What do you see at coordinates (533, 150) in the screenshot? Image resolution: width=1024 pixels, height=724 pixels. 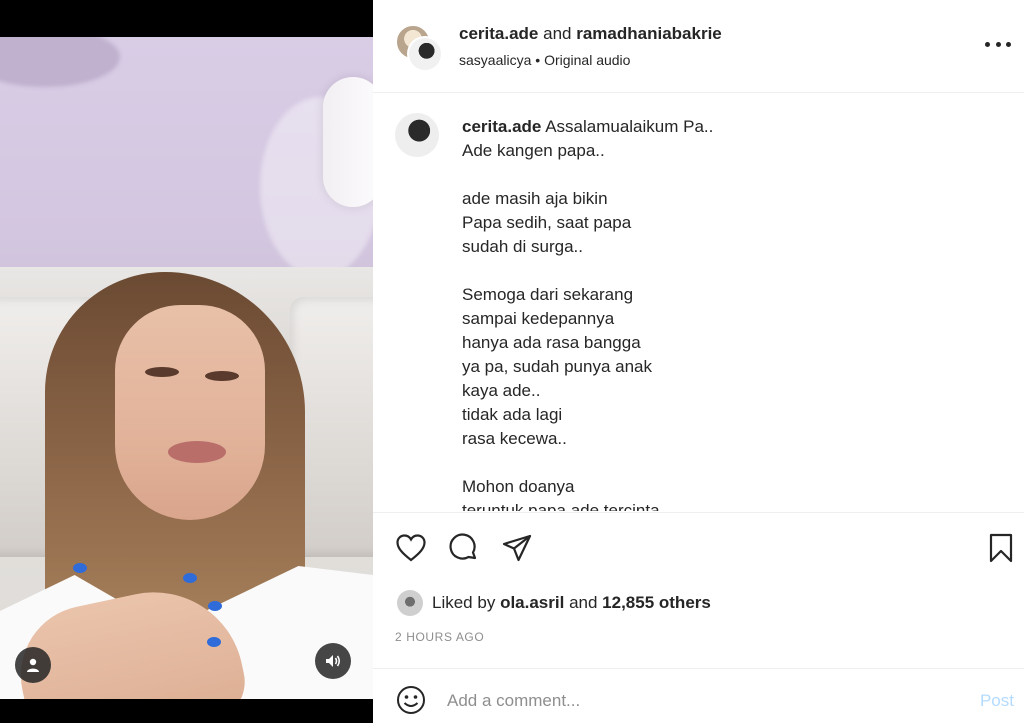 I see `caption-line: Ade kangen papa..` at bounding box center [533, 150].